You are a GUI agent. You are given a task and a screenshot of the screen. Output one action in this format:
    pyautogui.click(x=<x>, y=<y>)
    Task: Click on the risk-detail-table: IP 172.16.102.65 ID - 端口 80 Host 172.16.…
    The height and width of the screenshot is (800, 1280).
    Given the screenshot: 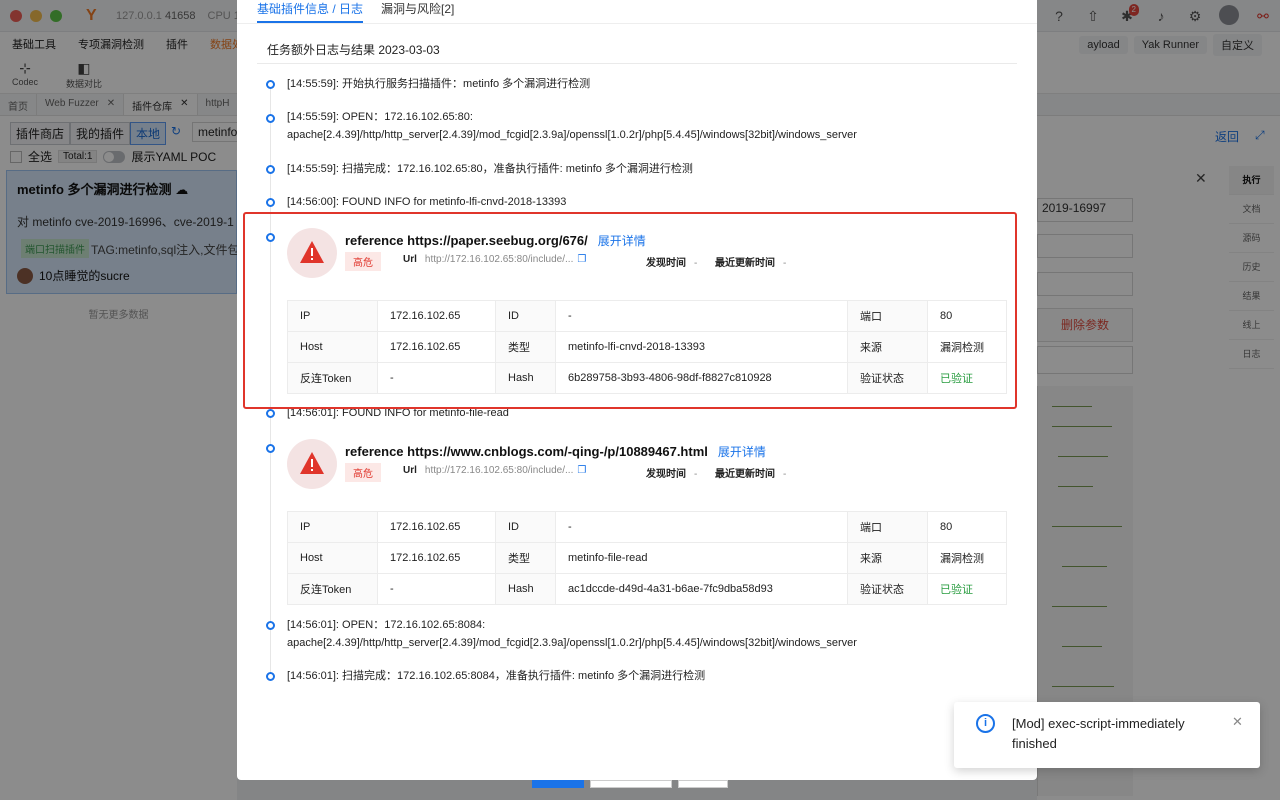 What is the action you would take?
    pyautogui.click(x=647, y=558)
    